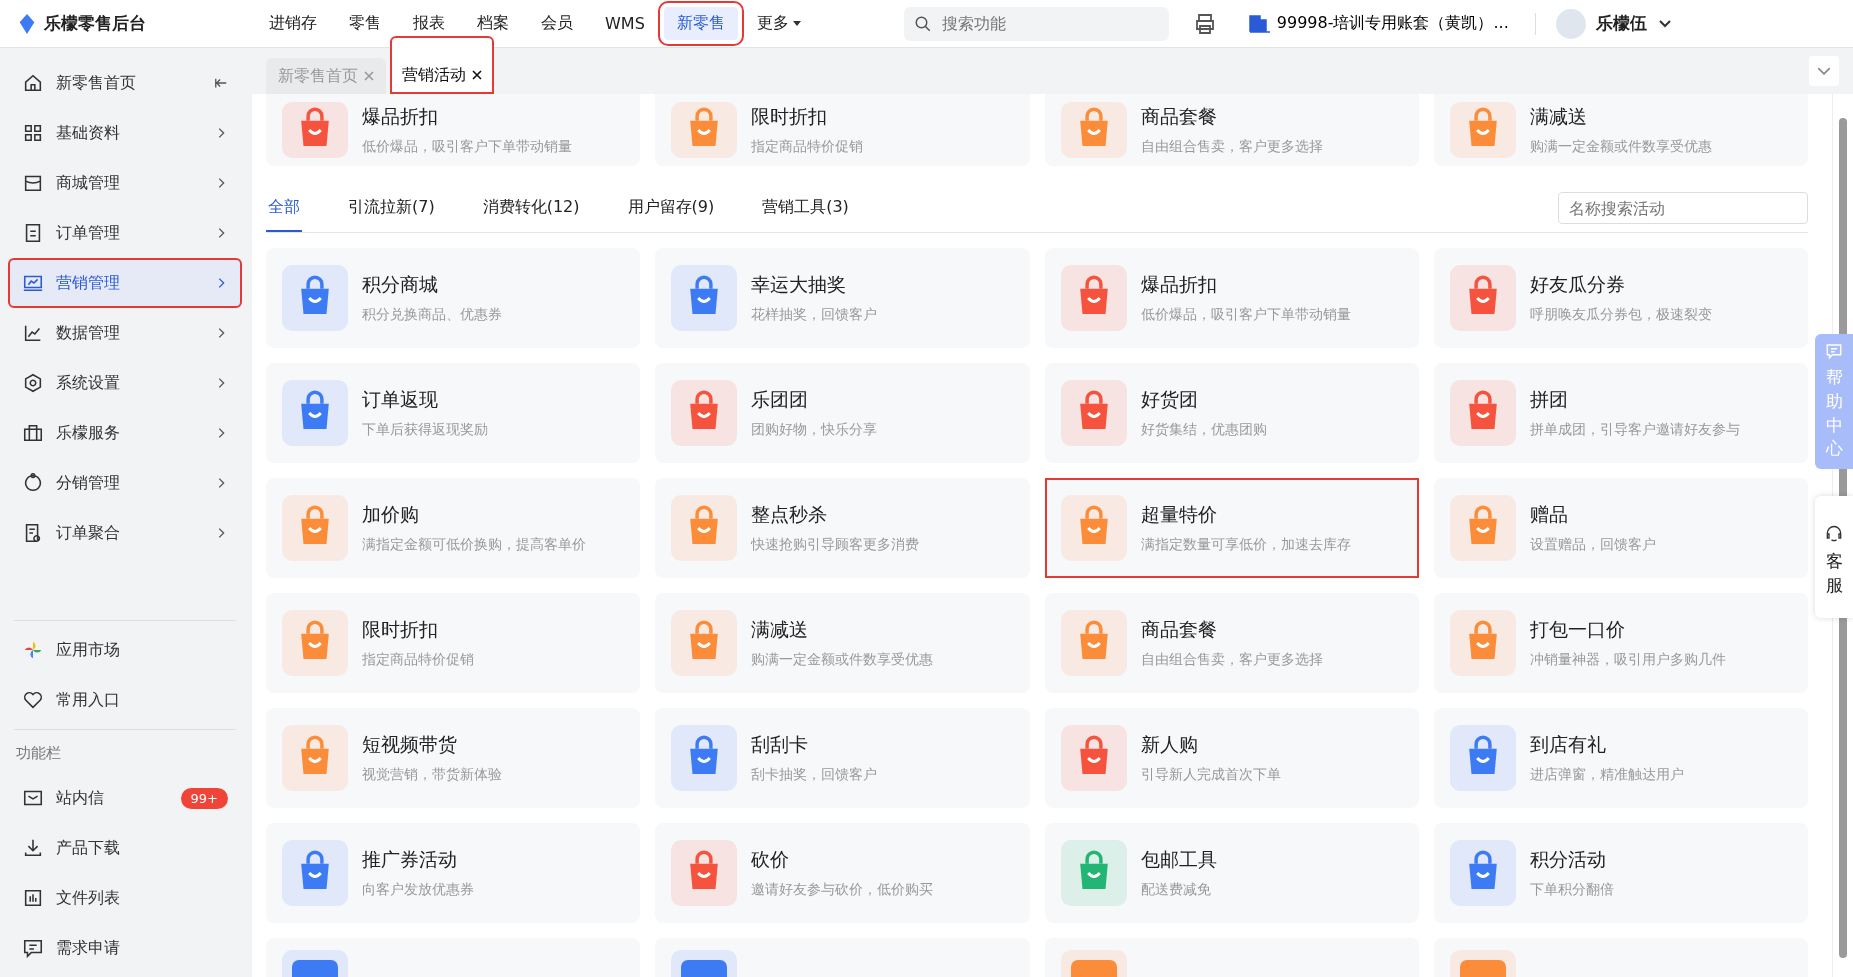 The width and height of the screenshot is (1853, 977). What do you see at coordinates (400, 399) in the screenshot?
I see `activity-title: 订单返现` at bounding box center [400, 399].